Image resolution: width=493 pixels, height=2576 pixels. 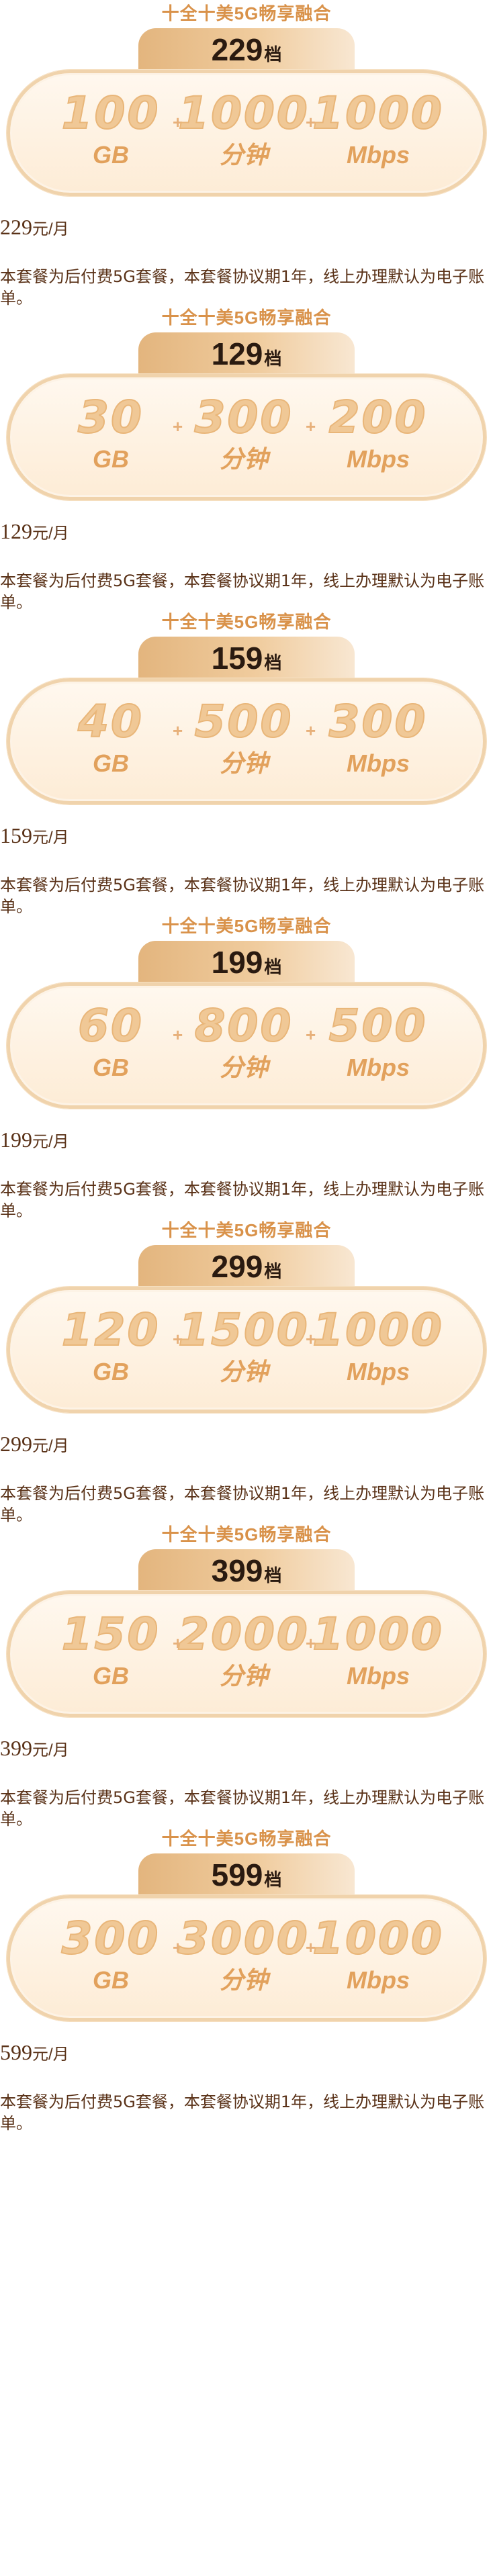 I want to click on broadband-speed: 200 Mbps, so click(x=378, y=433).